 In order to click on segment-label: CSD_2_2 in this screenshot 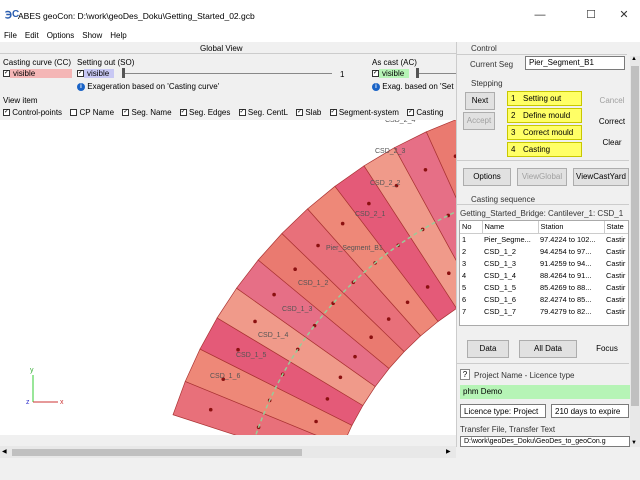, I will do `click(385, 183)`.